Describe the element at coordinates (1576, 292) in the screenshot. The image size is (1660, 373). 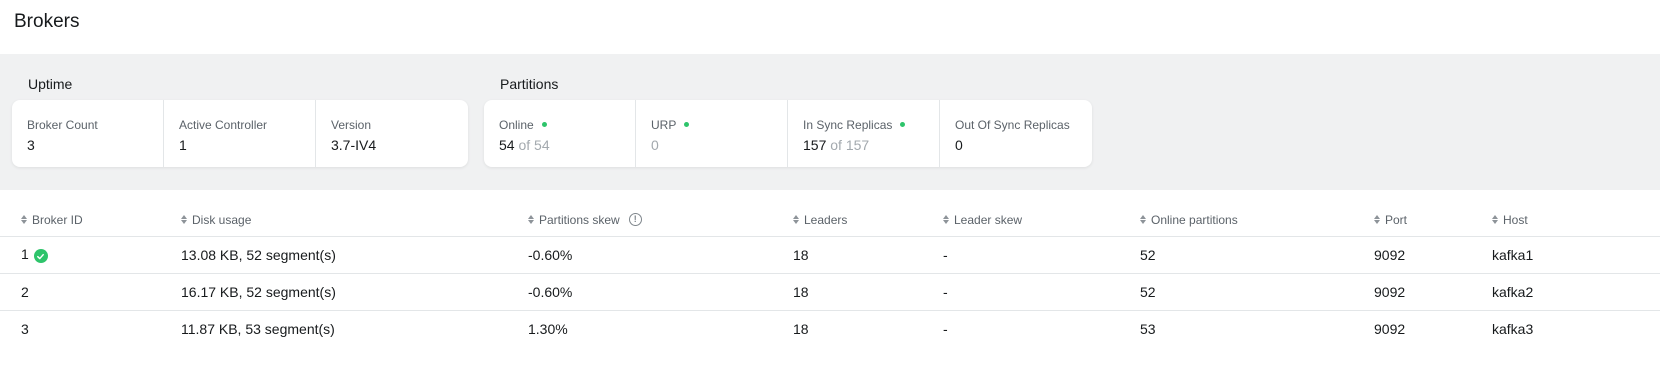
I see `host-cell: kafka2` at that location.